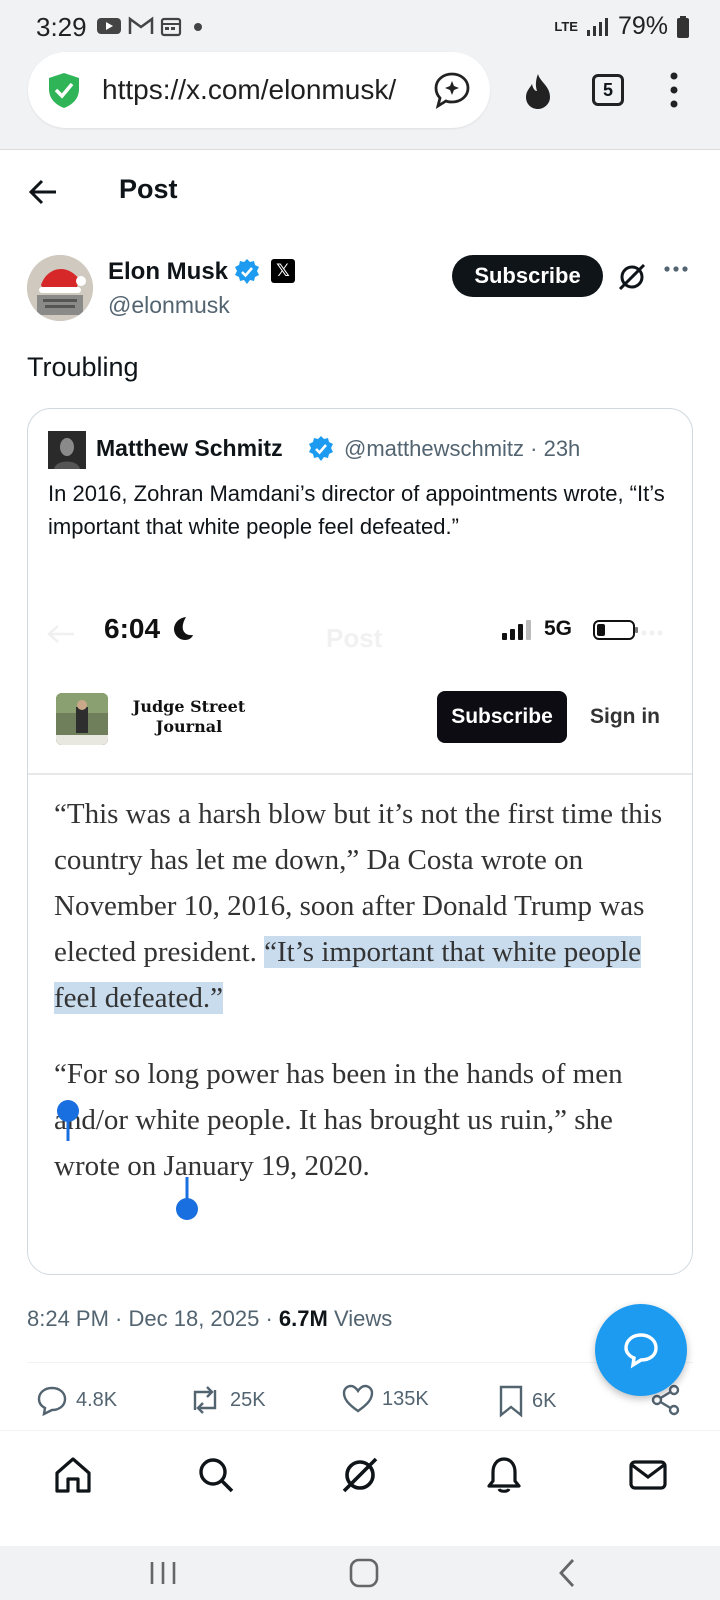 This screenshot has height=1600, width=720. What do you see at coordinates (97, 1399) in the screenshot?
I see `reply-count: 4.8K` at bounding box center [97, 1399].